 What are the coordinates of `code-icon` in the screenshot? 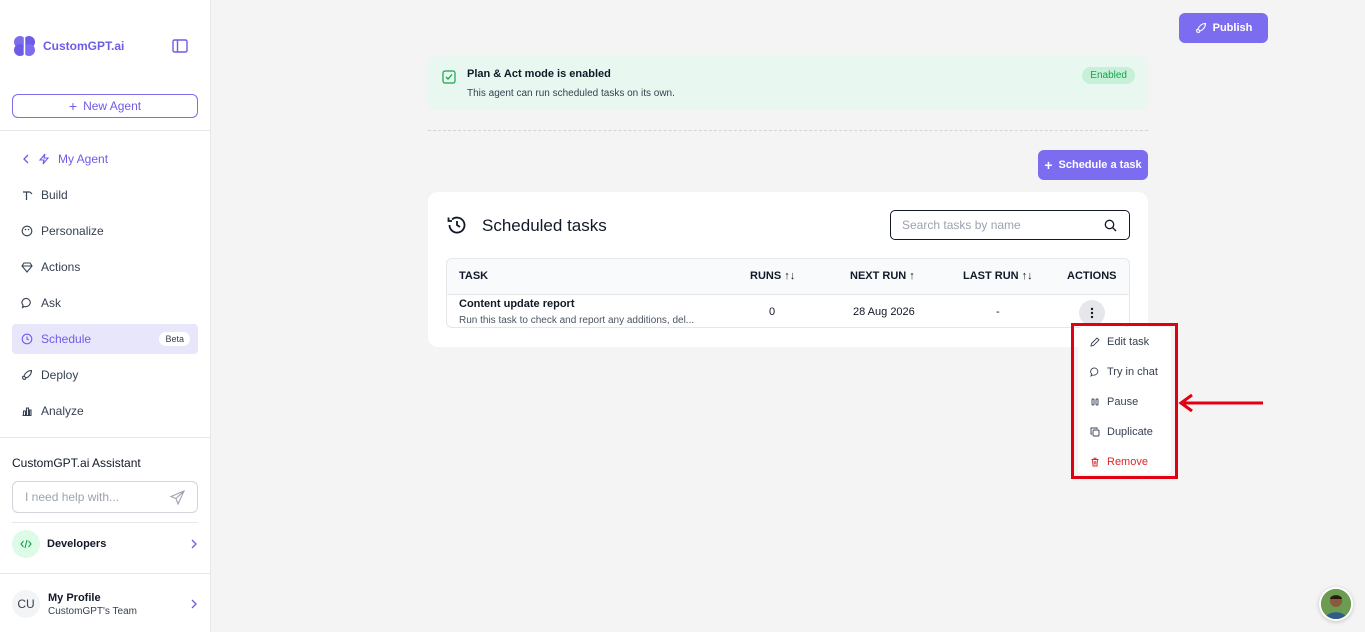 It's located at (26, 544).